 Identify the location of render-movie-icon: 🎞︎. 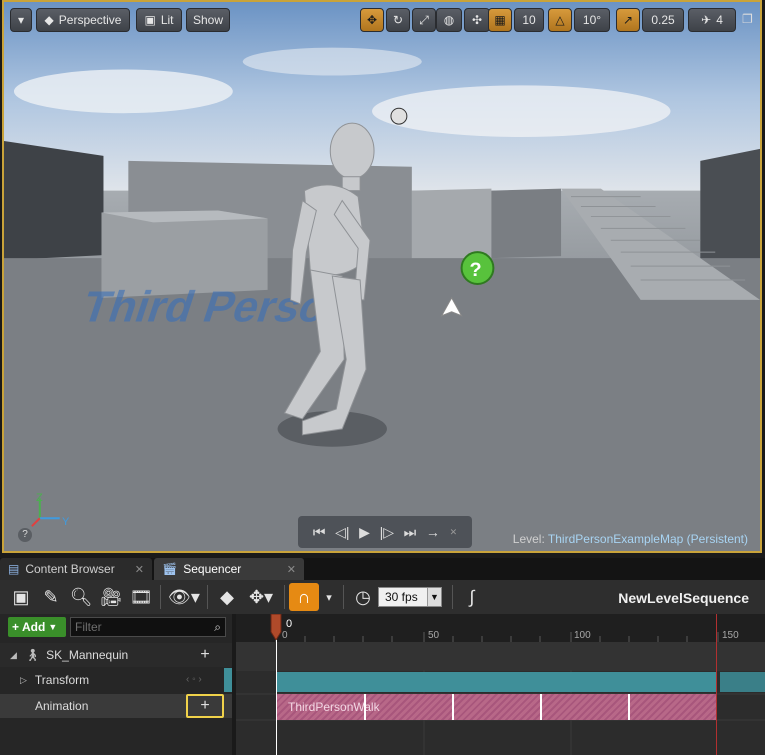
(141, 597).